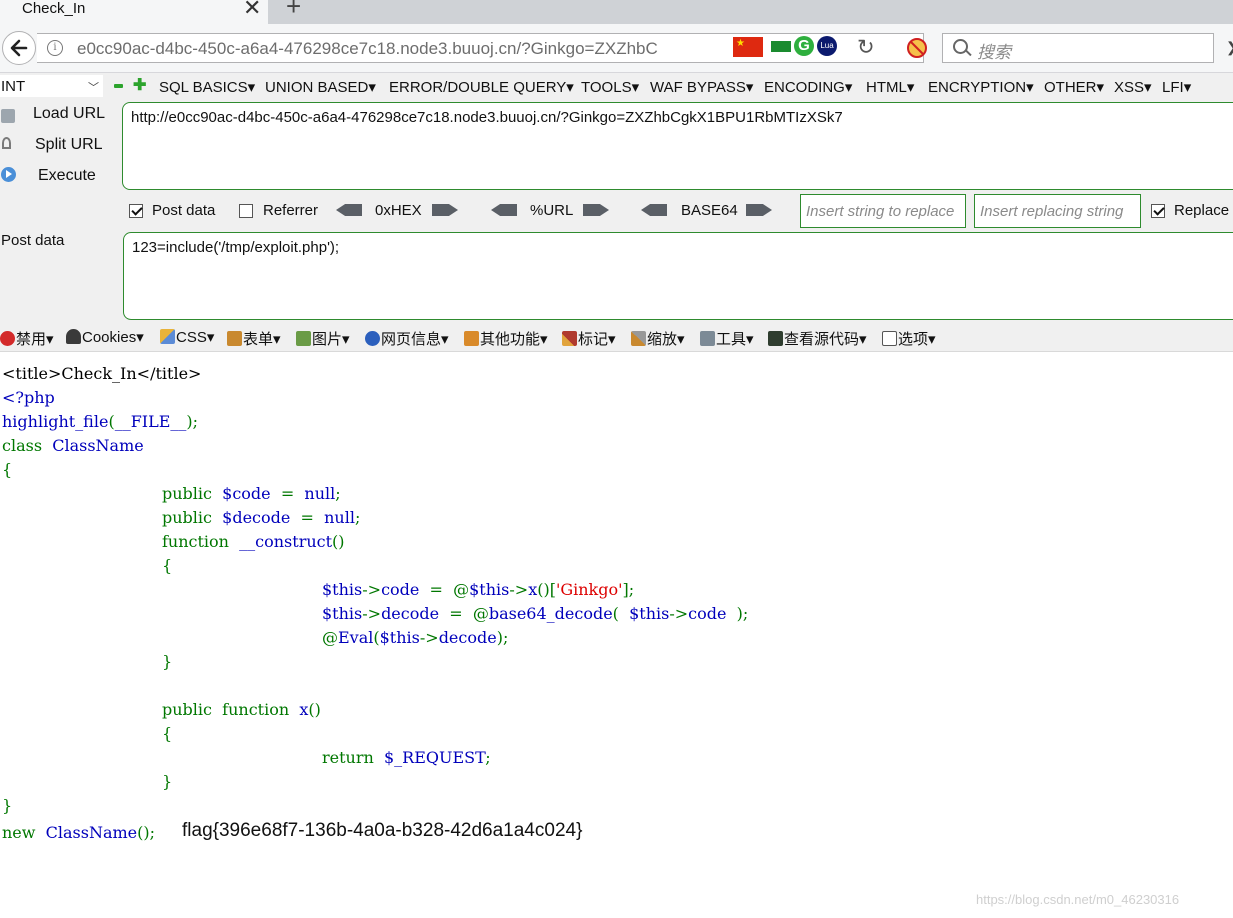 The width and height of the screenshot is (1233, 918). Describe the element at coordinates (207, 87) in the screenshot. I see `menu-sql-basics: SQL BASICS▾` at that location.